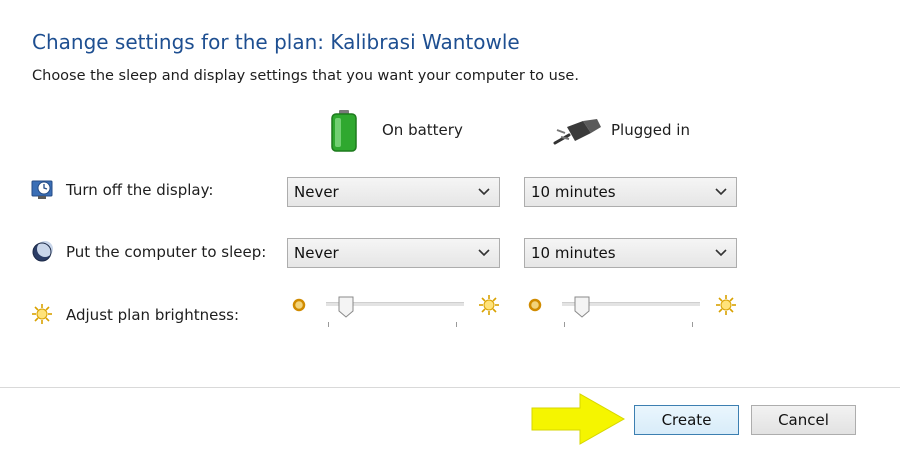 The image size is (900, 461). Describe the element at coordinates (686, 420) in the screenshot. I see `create-button: Create` at that location.